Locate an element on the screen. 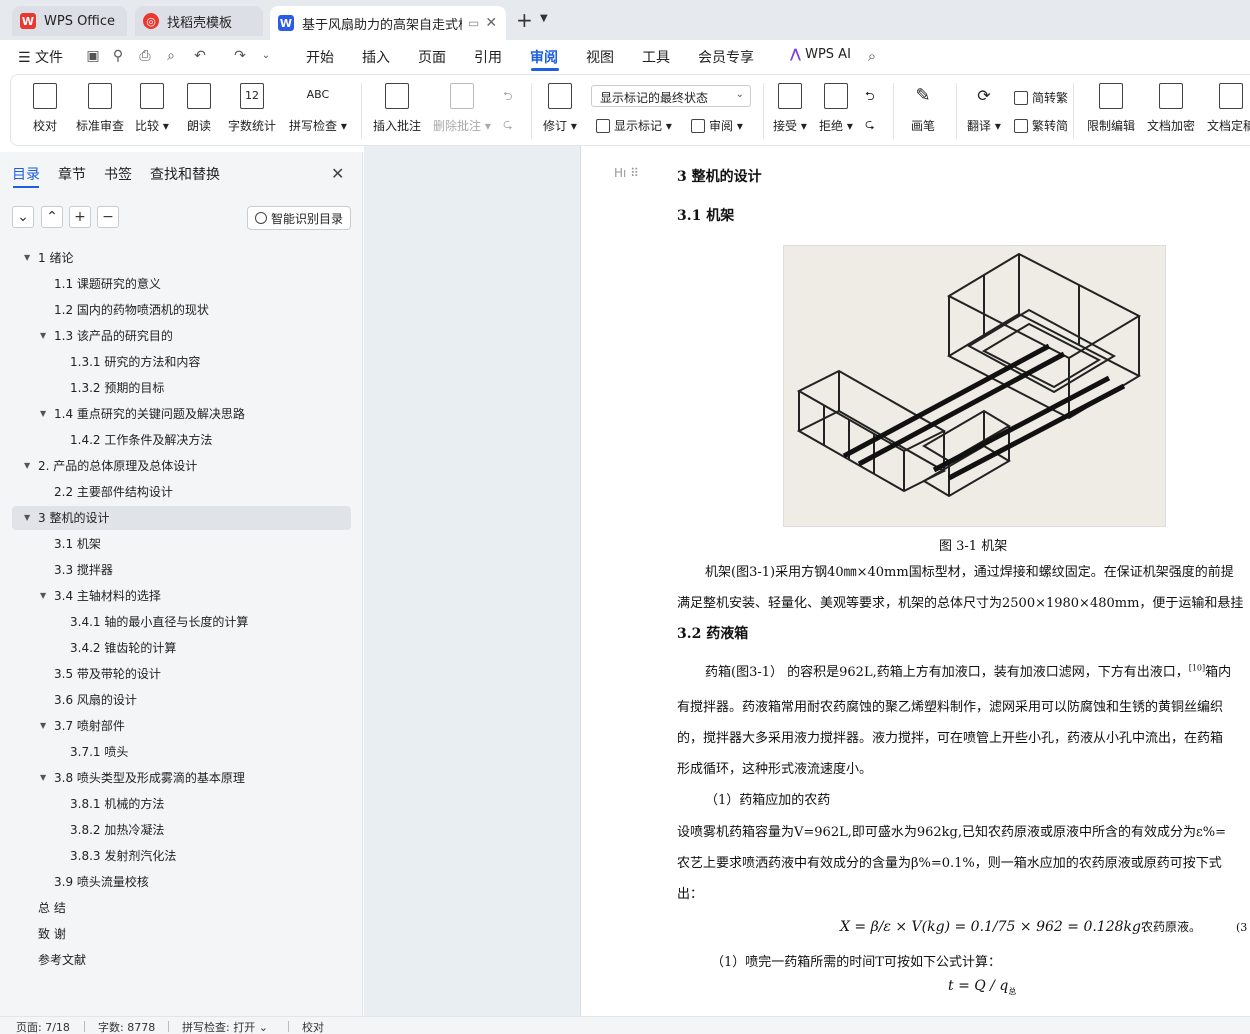 This screenshot has width=1250, height=1034. review-pane-button: 审阅 ▾ is located at coordinates (717, 125).